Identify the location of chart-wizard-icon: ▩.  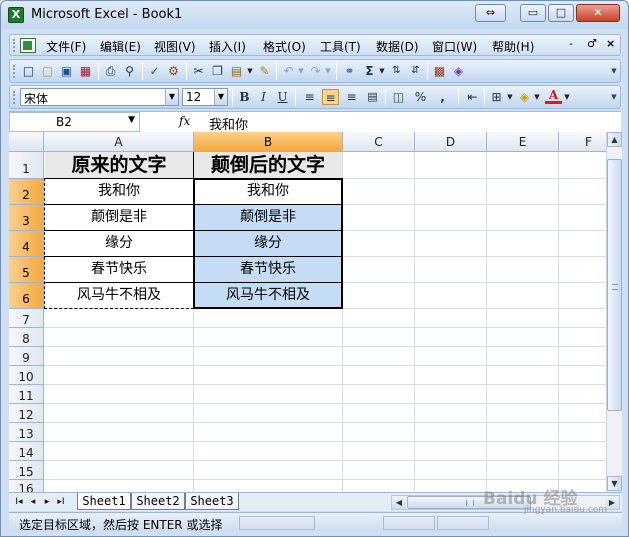
(439, 71).